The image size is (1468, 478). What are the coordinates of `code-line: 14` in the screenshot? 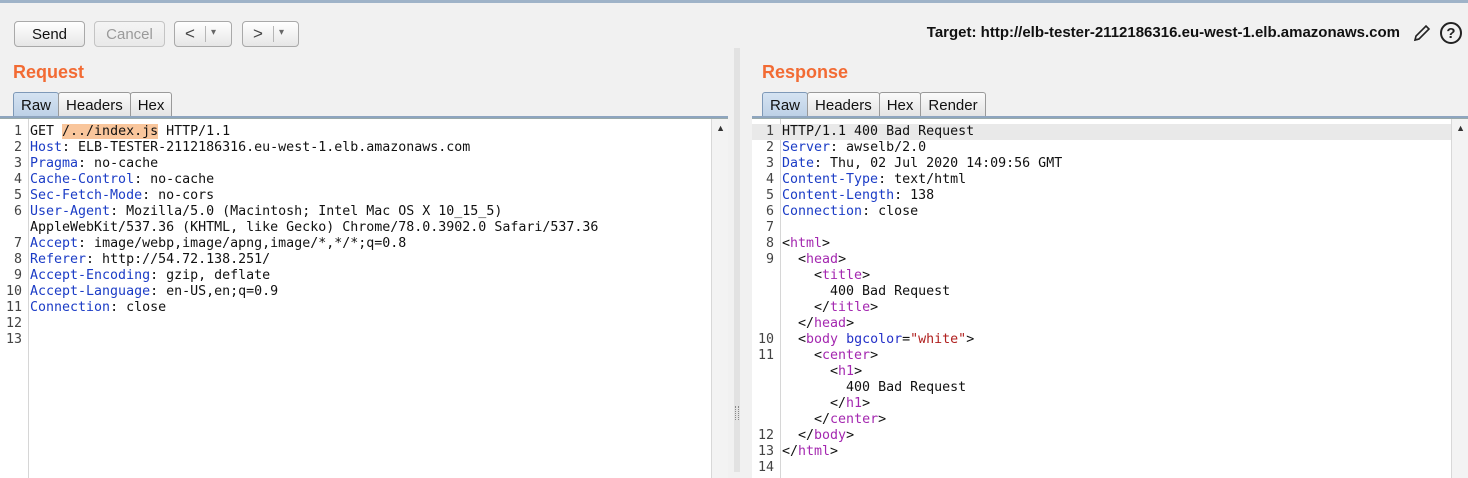 It's located at (1101, 468).